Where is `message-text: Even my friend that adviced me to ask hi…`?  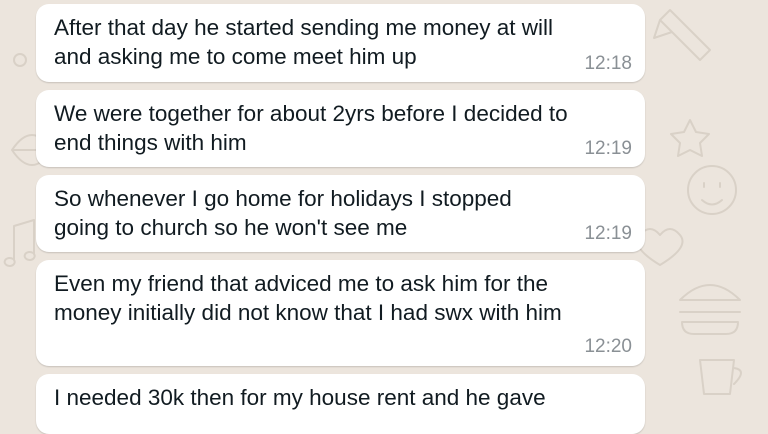
message-text: Even my friend that adviced me to ask hi… is located at coordinates (341, 298).